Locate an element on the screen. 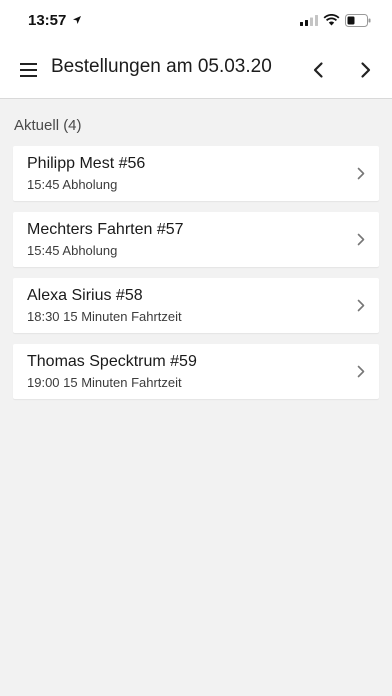 The height and width of the screenshot is (696, 392). order-detail: 19:00 15 Minuten Fahrtzeit is located at coordinates (104, 382).